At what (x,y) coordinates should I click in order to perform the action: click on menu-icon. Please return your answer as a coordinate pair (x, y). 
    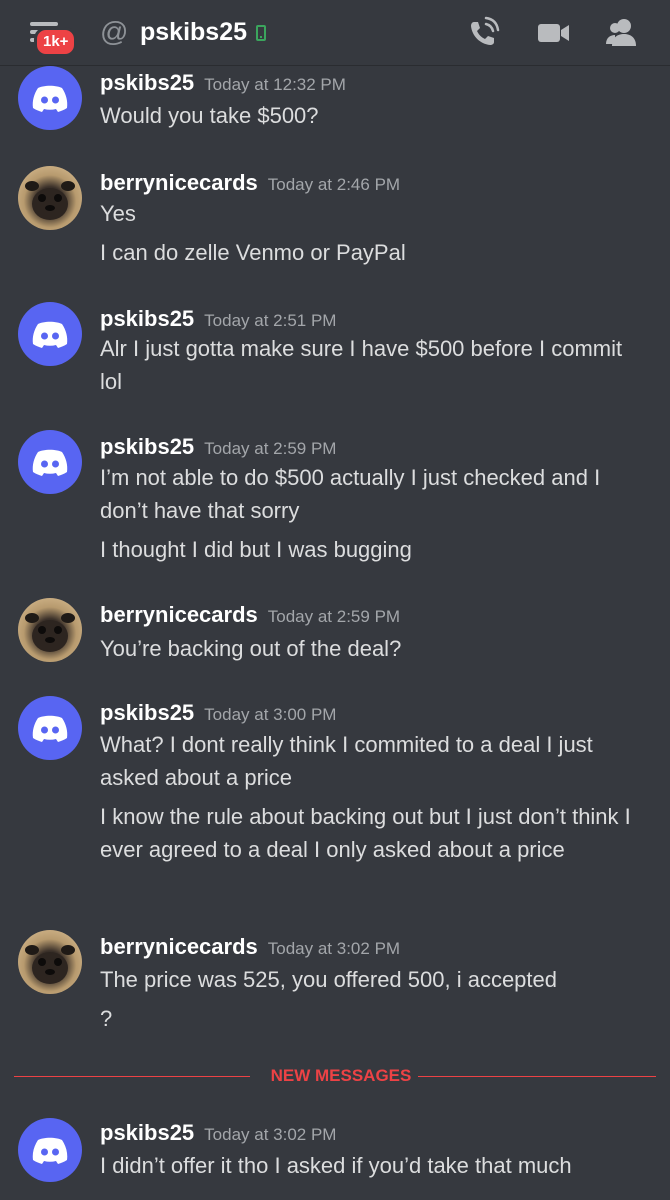
    Looking at the image, I should click on (44, 24).